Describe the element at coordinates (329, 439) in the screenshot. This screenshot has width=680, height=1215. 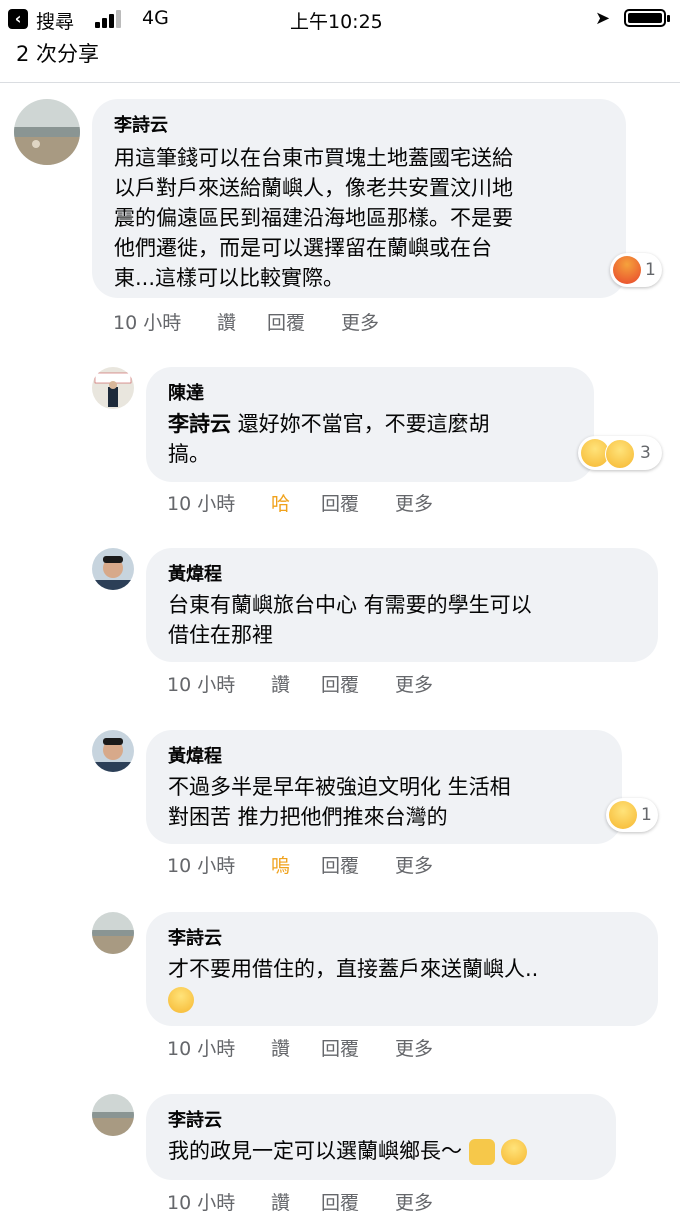
I see `comment-text: 李詩云 還好妳不當官，不要這麼胡 搞。` at that location.